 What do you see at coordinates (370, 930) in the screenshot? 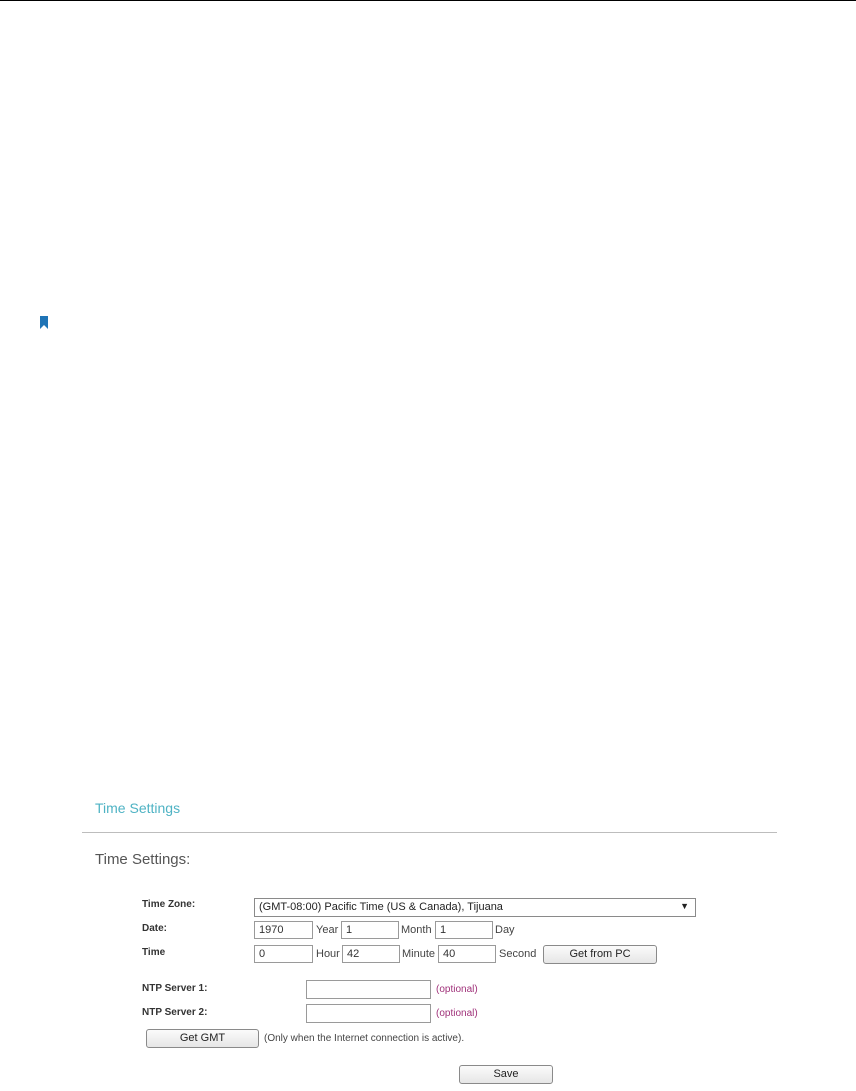
I see `month-input: 1` at bounding box center [370, 930].